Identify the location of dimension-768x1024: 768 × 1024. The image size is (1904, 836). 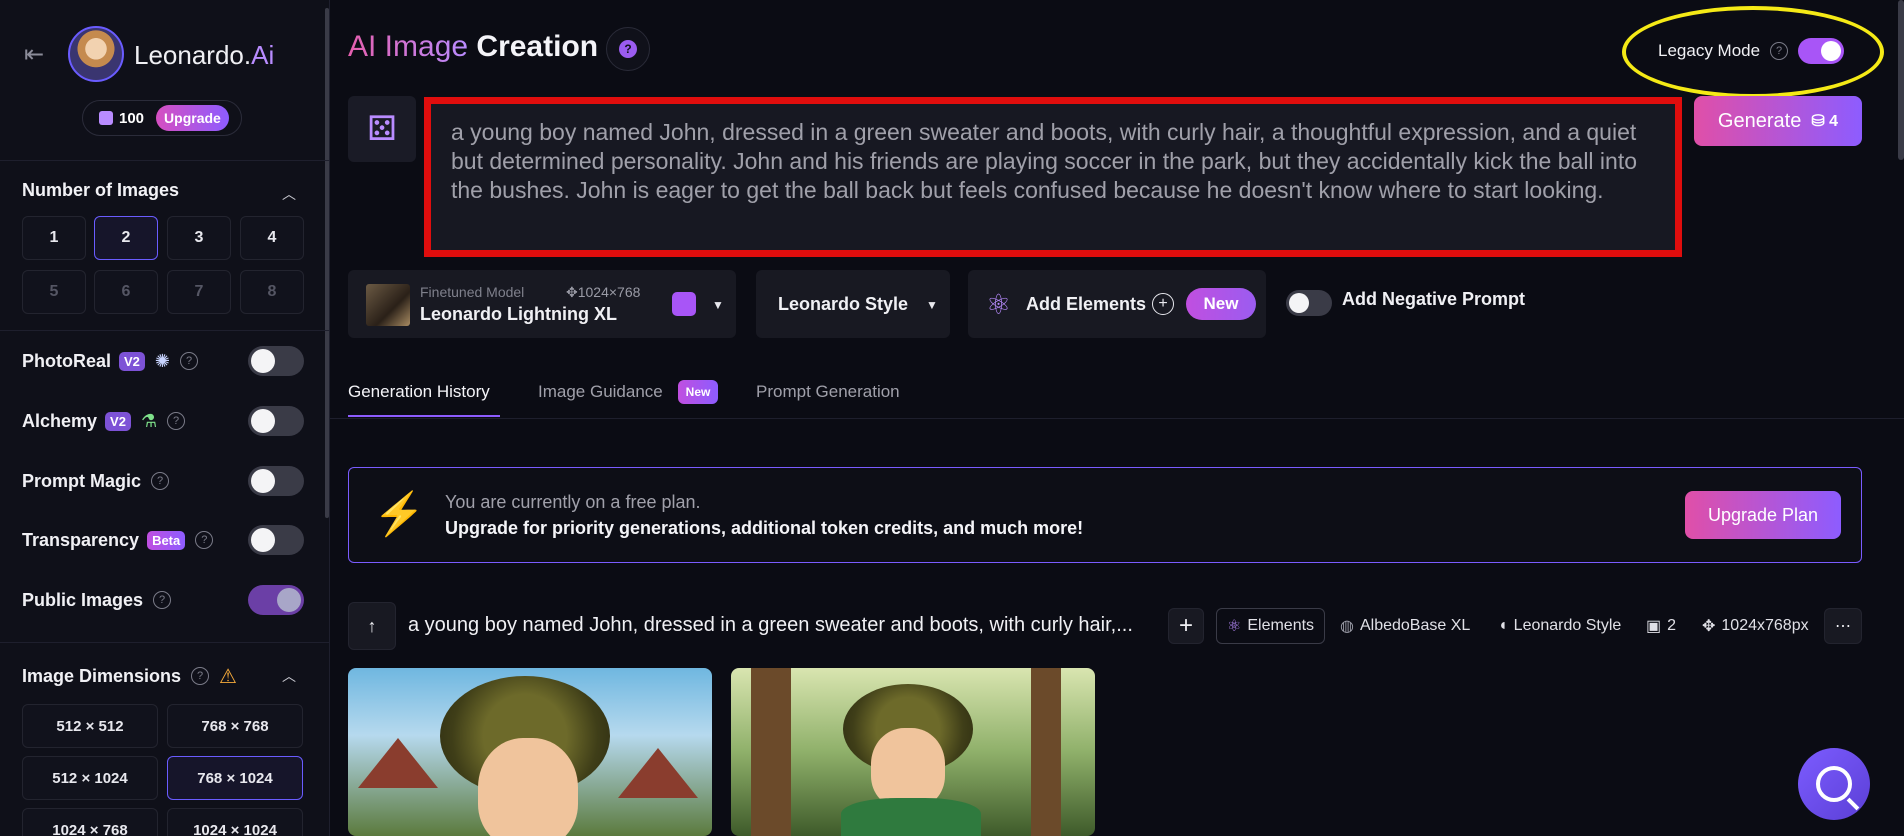
(235, 778).